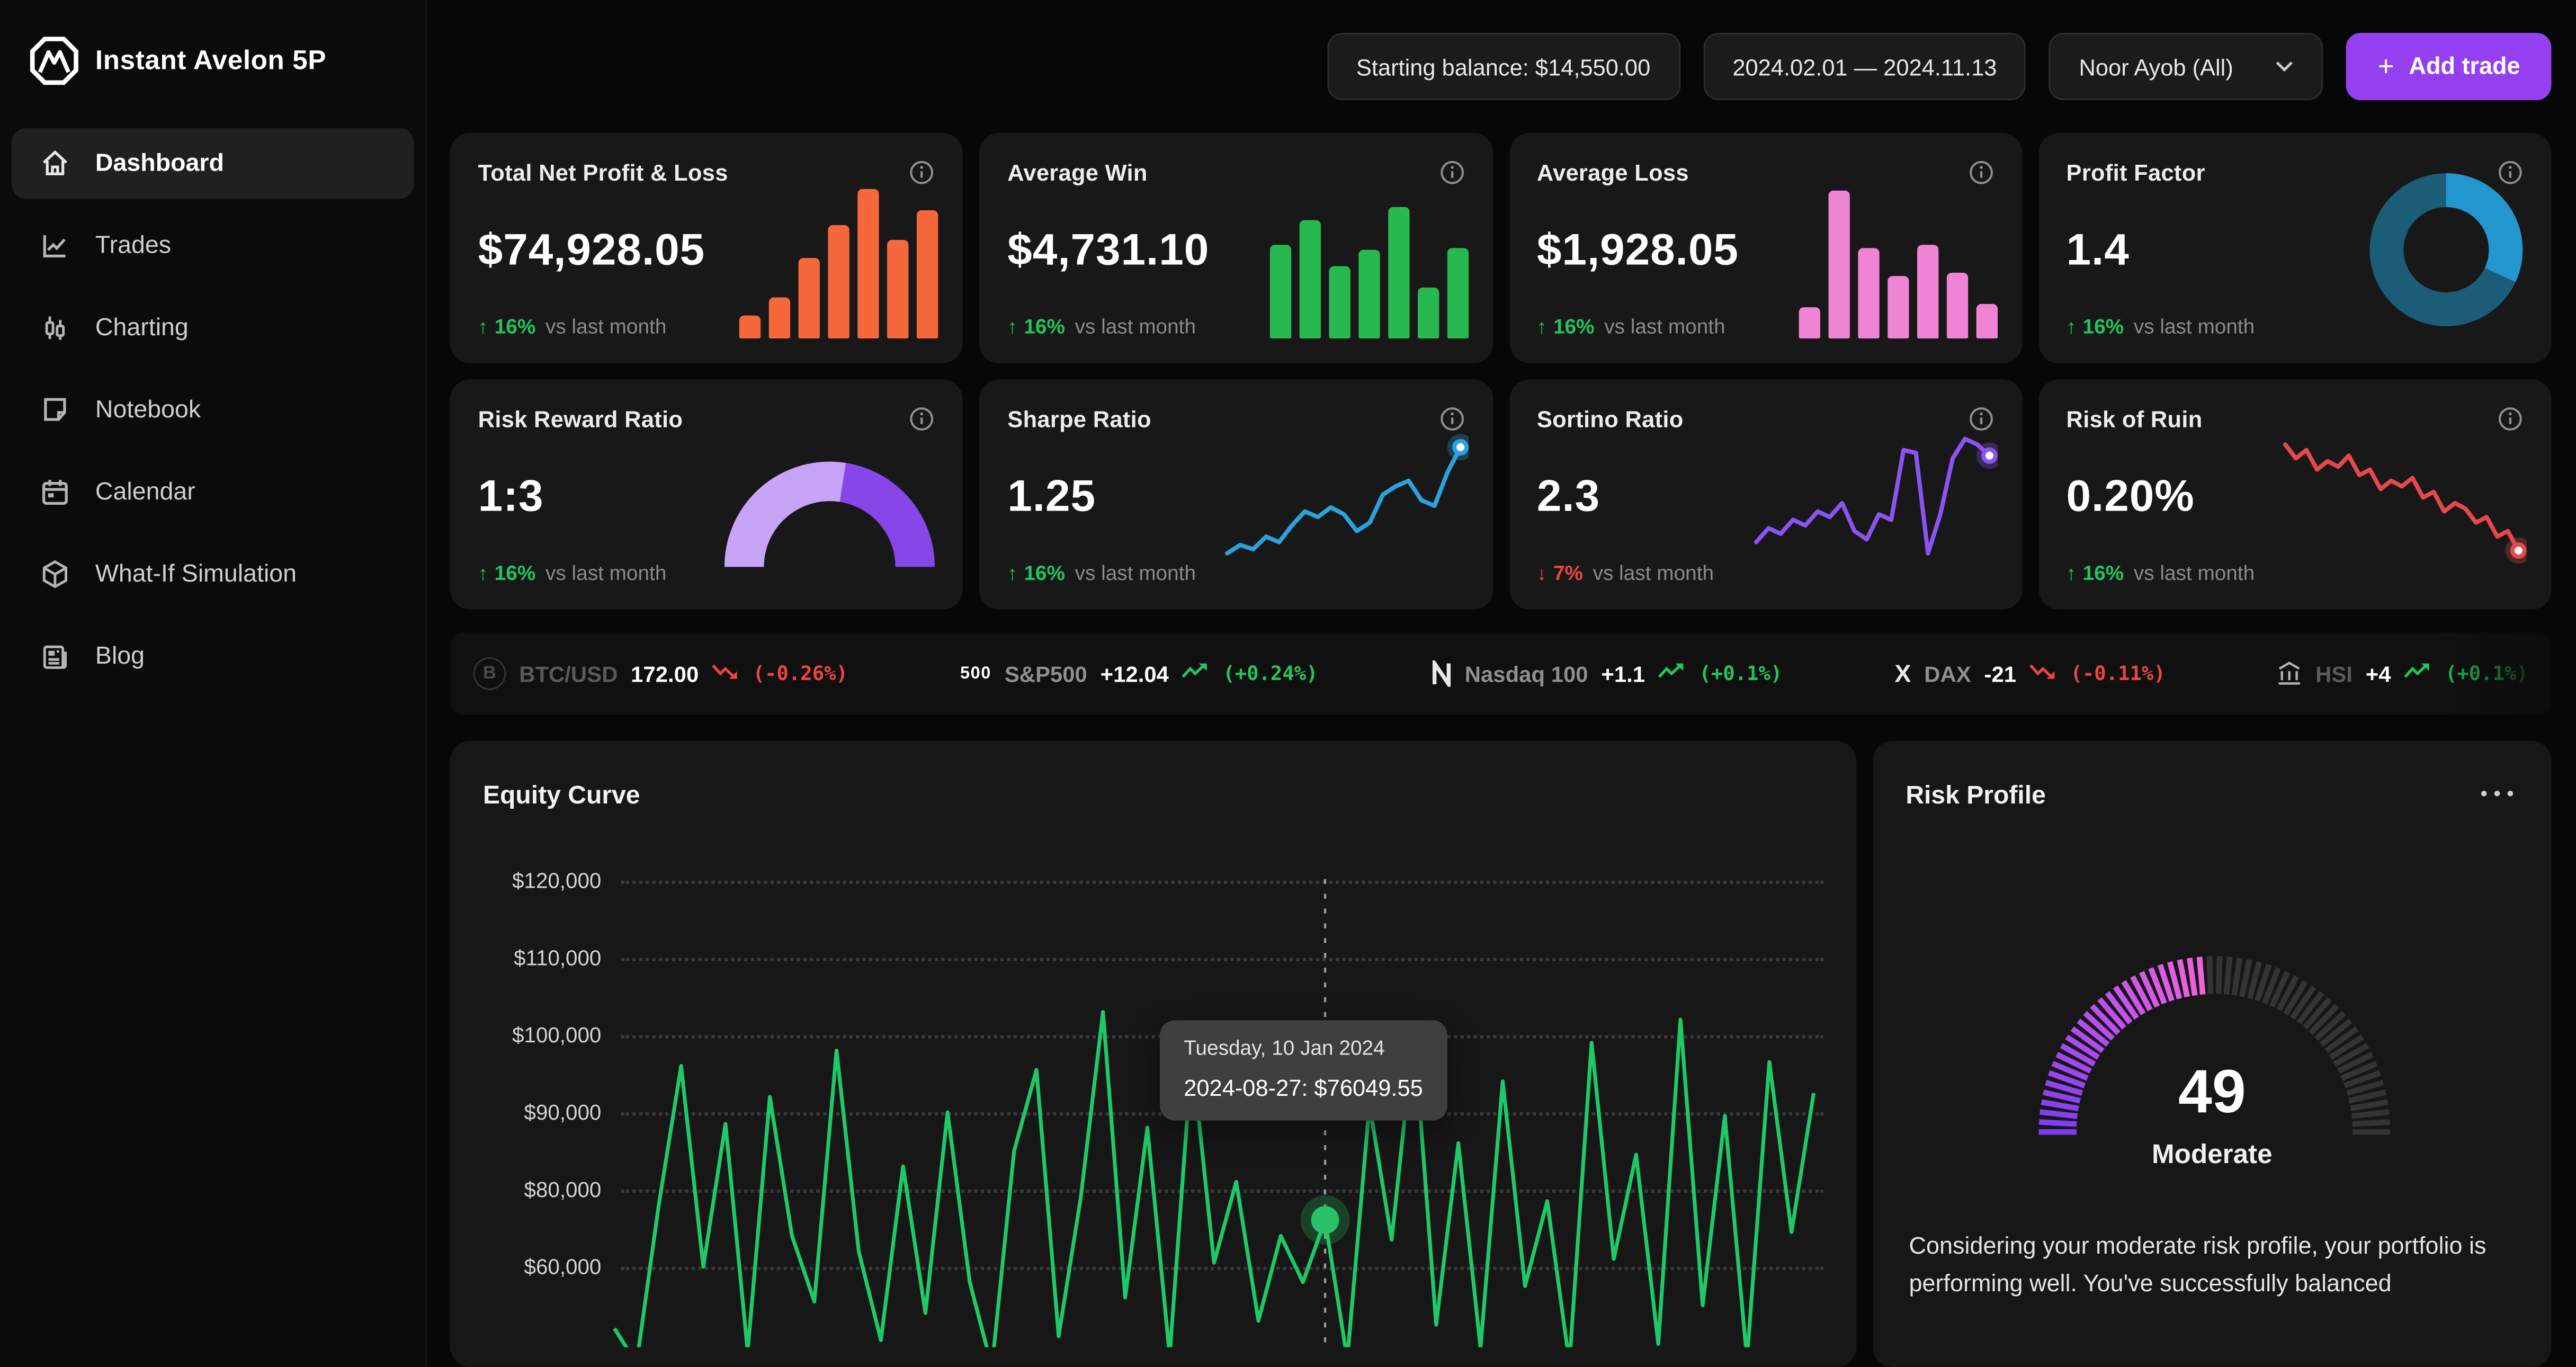 The width and height of the screenshot is (2576, 1367). What do you see at coordinates (142, 328) in the screenshot?
I see `sidebar-item-label: Charting` at bounding box center [142, 328].